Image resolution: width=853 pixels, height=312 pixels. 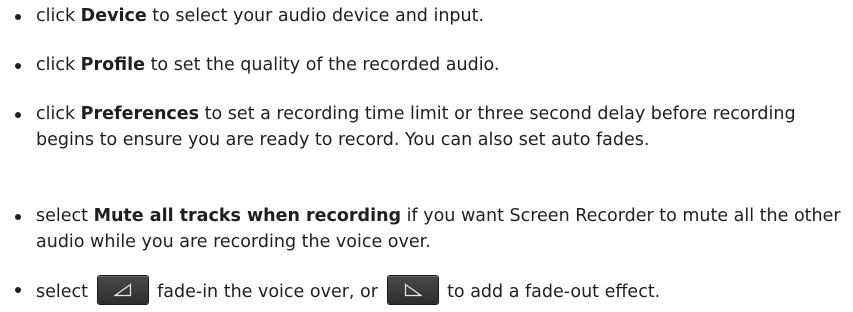 I want to click on fade-out-button, so click(x=412, y=290).